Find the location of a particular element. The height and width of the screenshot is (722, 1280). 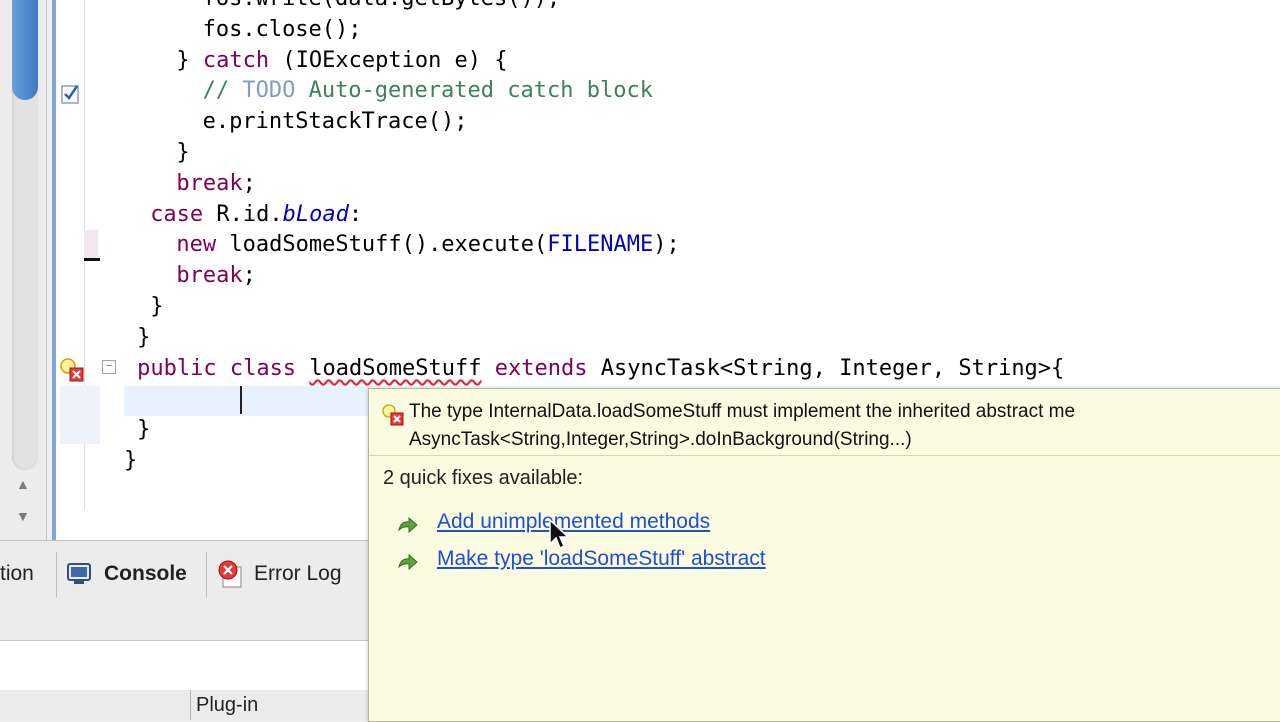

code-line: case R.id.bLoad: is located at coordinates (256, 215).